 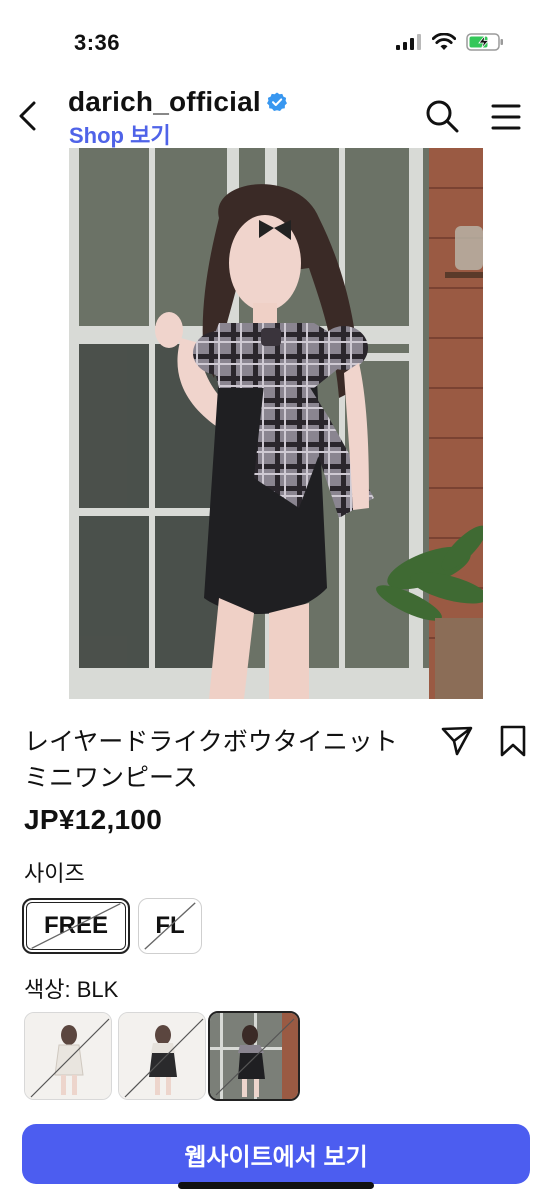 What do you see at coordinates (444, 41) in the screenshot?
I see `wifi-icon` at bounding box center [444, 41].